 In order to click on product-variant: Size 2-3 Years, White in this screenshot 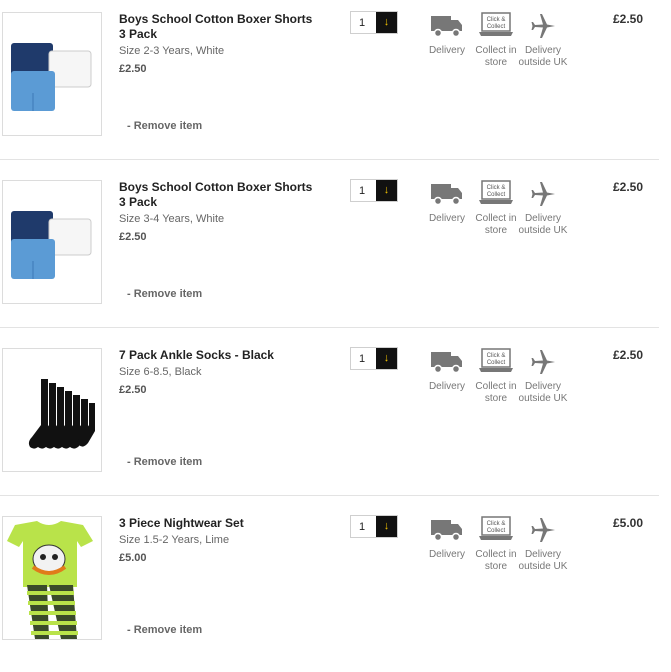, I will do `click(172, 51)`.